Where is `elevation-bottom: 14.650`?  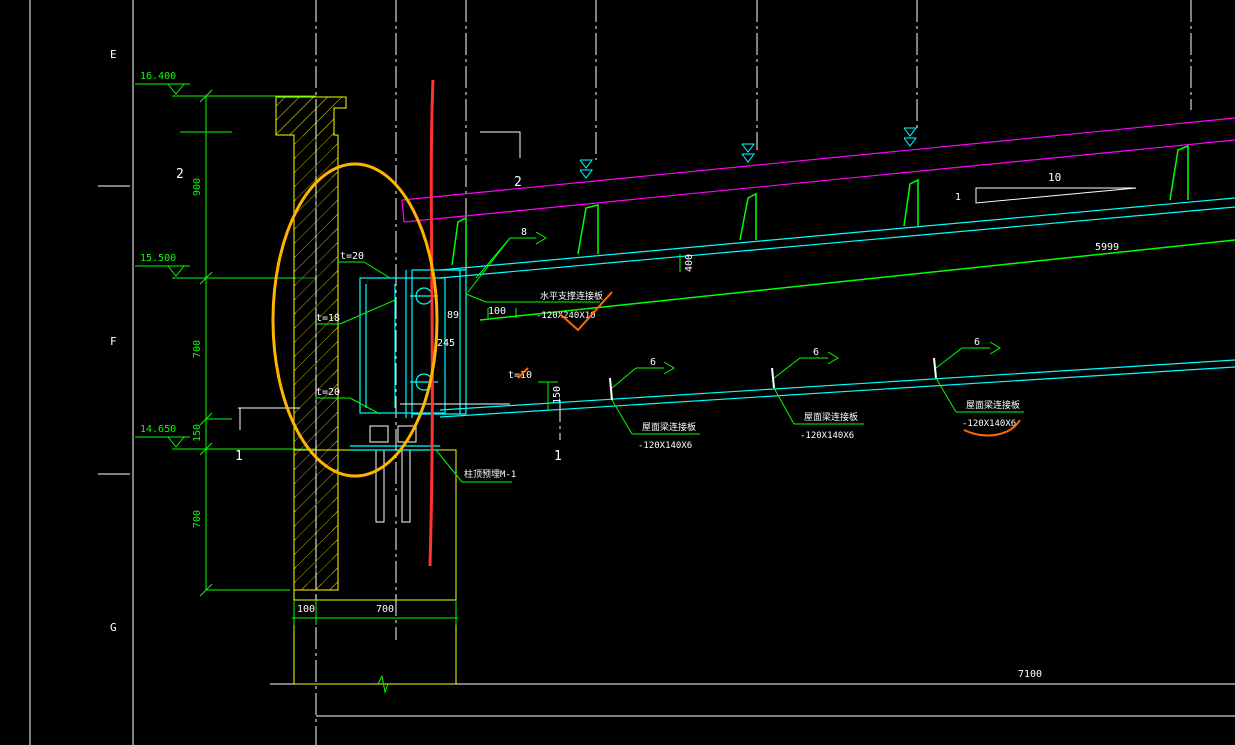 elevation-bottom: 14.650 is located at coordinates (158, 429).